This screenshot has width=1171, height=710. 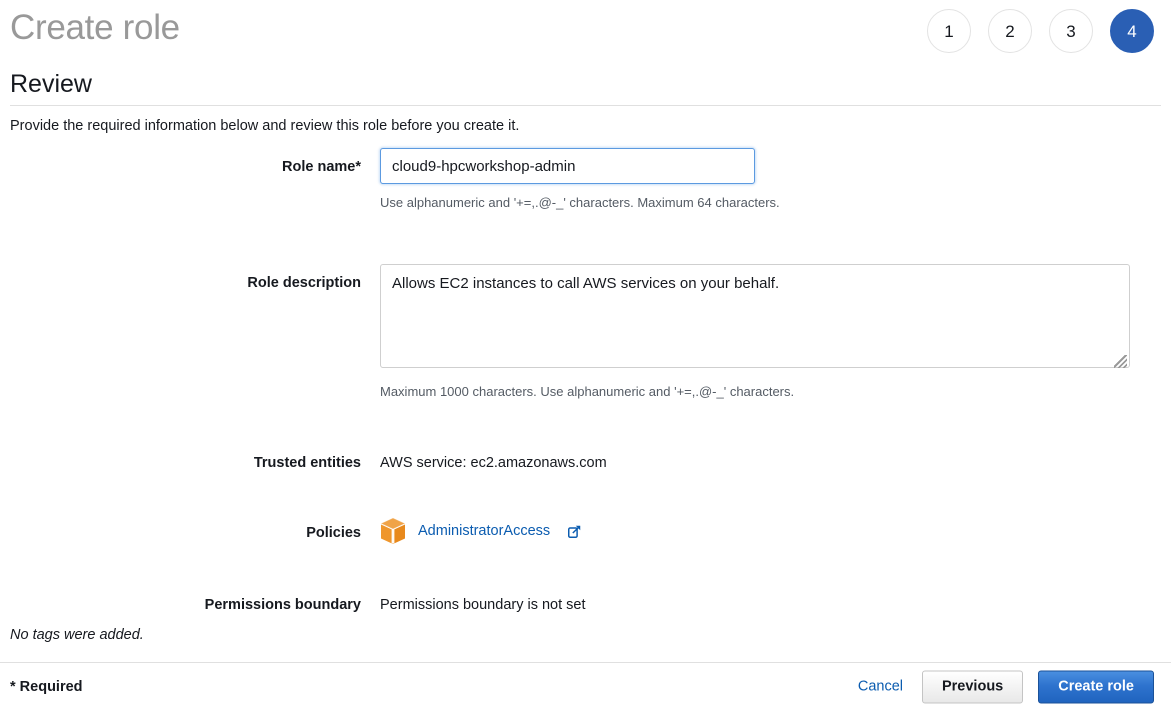 I want to click on step-indicator: 1 2 3 4, so click(x=1040, y=31).